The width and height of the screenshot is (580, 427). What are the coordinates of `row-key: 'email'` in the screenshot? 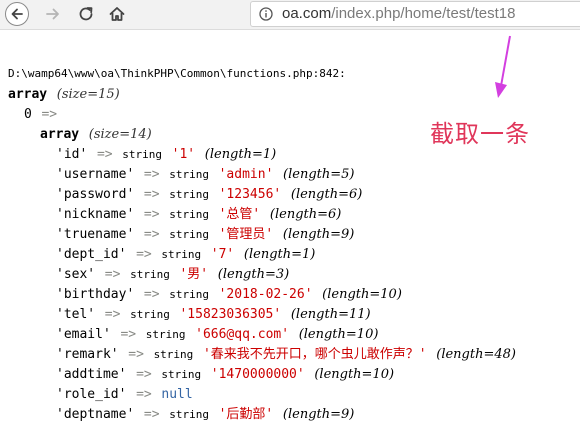 It's located at (83, 334).